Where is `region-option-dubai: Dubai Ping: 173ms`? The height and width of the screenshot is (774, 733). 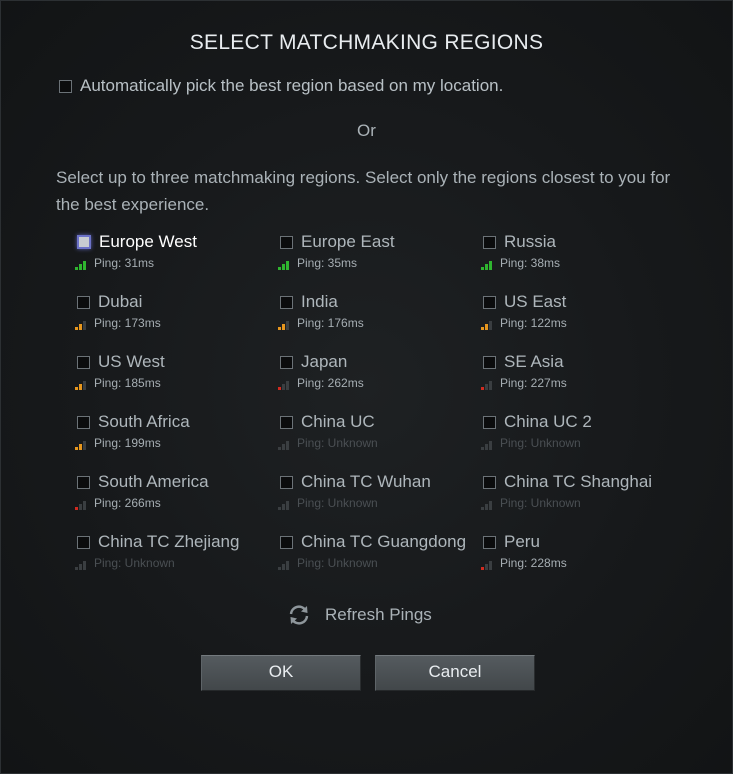
region-option-dubai: Dubai Ping: 173ms is located at coordinates (175, 316).